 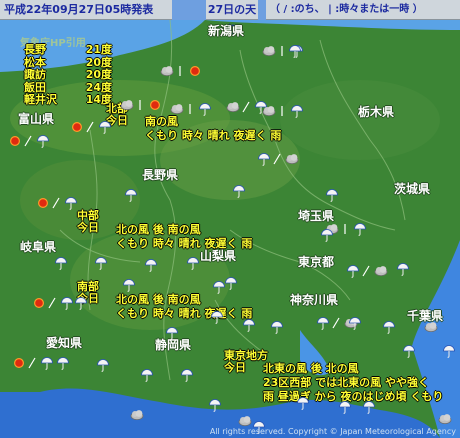 I want to click on temp-row: 軽井沢 14度, so click(x=68, y=100).